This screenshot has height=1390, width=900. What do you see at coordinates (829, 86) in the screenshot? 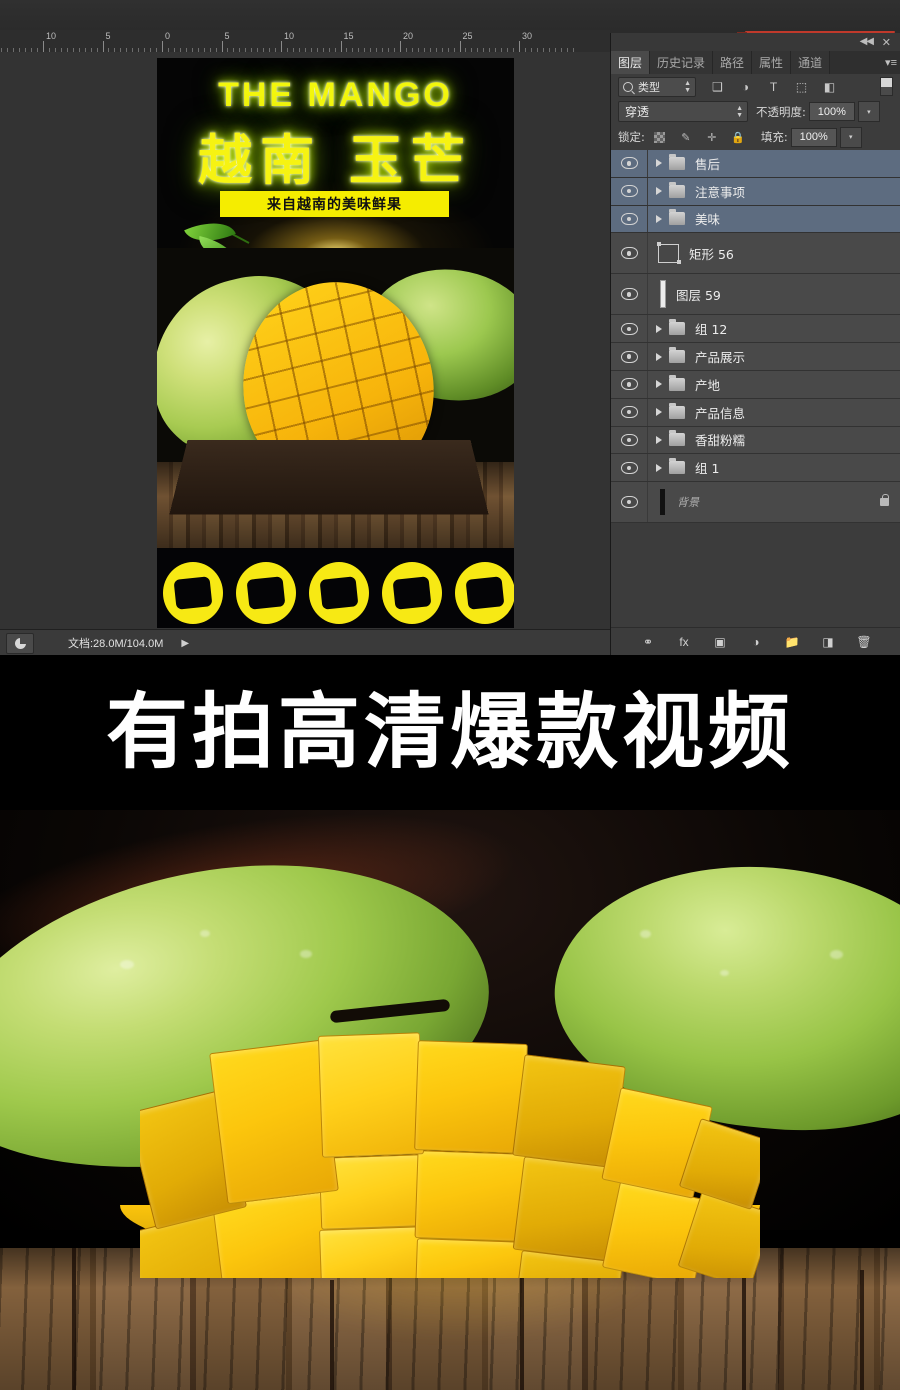
I see `smart-object-filter-icon: ◧` at bounding box center [829, 86].